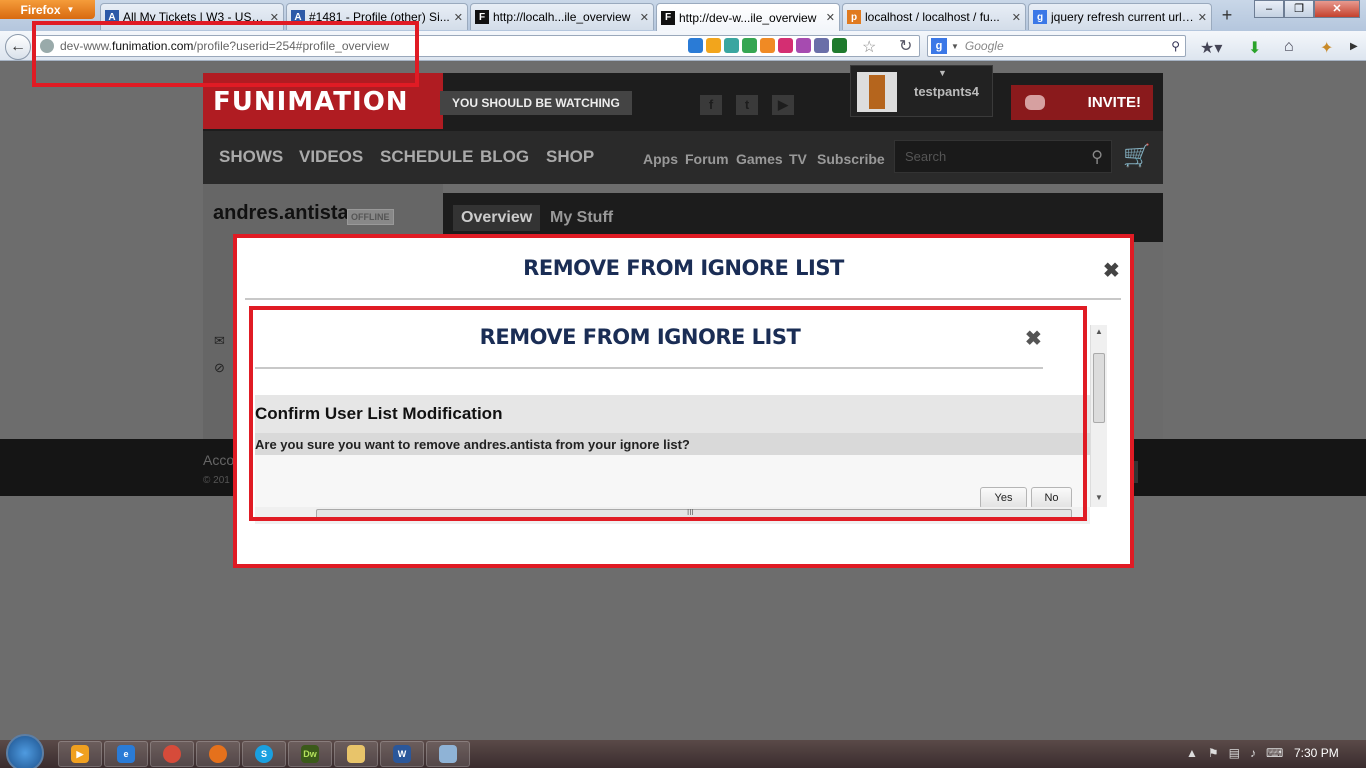 The image size is (1366, 768). Describe the element at coordinates (218, 460) in the screenshot. I see `footer-link: Acco` at that location.